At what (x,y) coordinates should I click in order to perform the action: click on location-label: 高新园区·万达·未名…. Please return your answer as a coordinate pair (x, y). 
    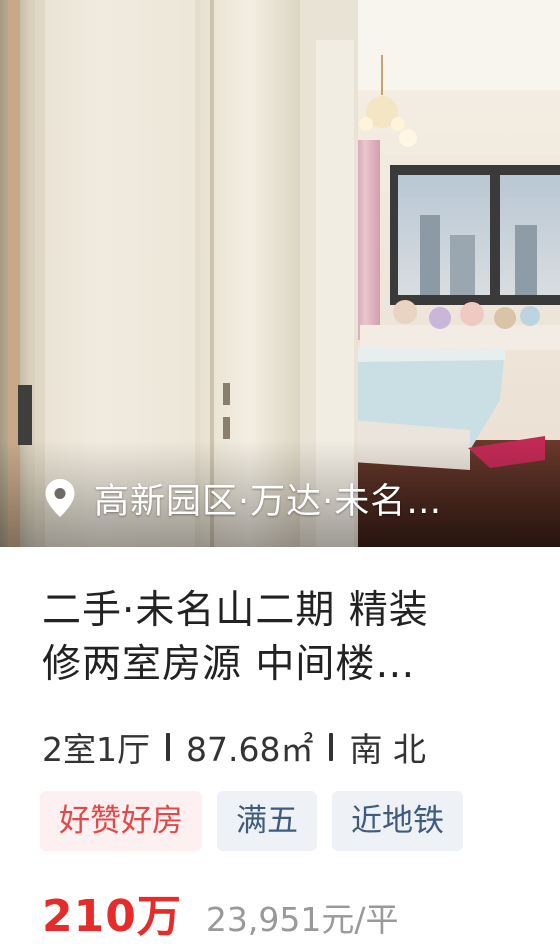
    Looking at the image, I should click on (243, 498).